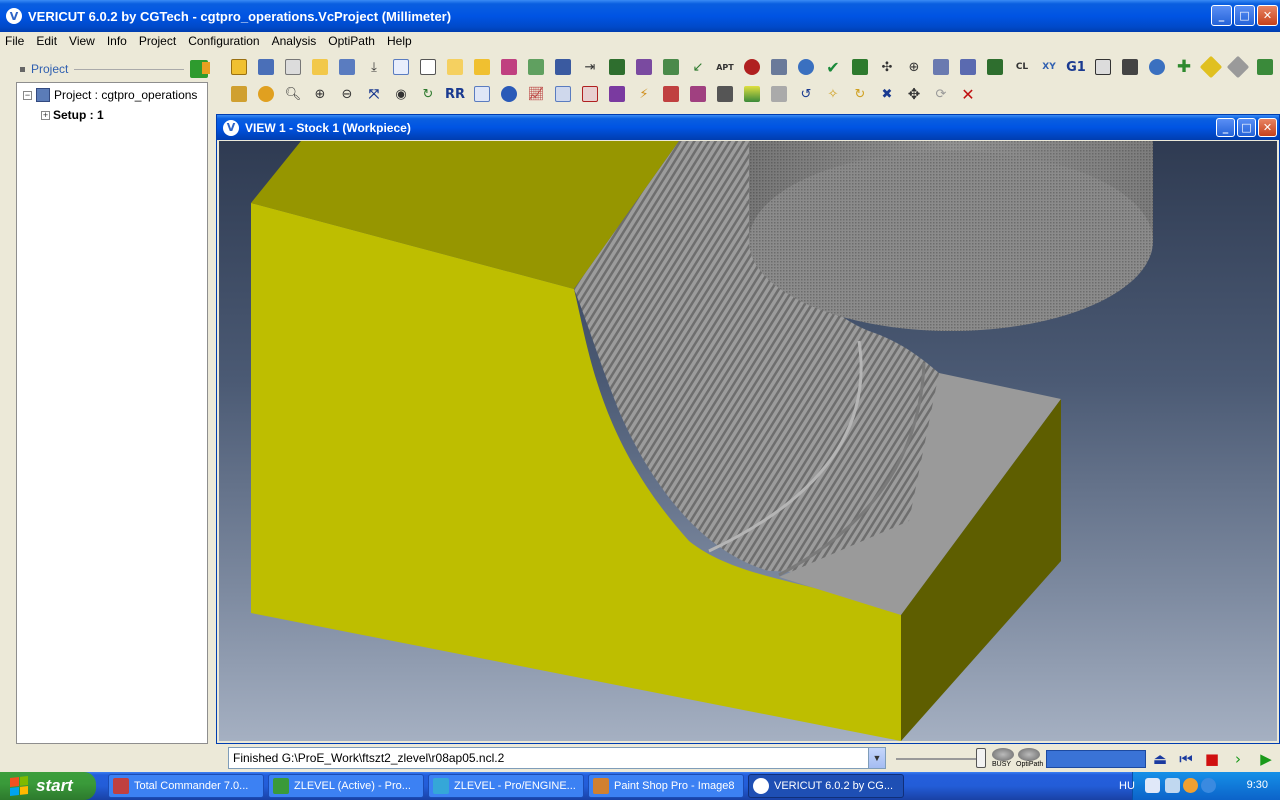 This screenshot has height=800, width=1280. I want to click on insert-icon: ⇥, so click(590, 67).